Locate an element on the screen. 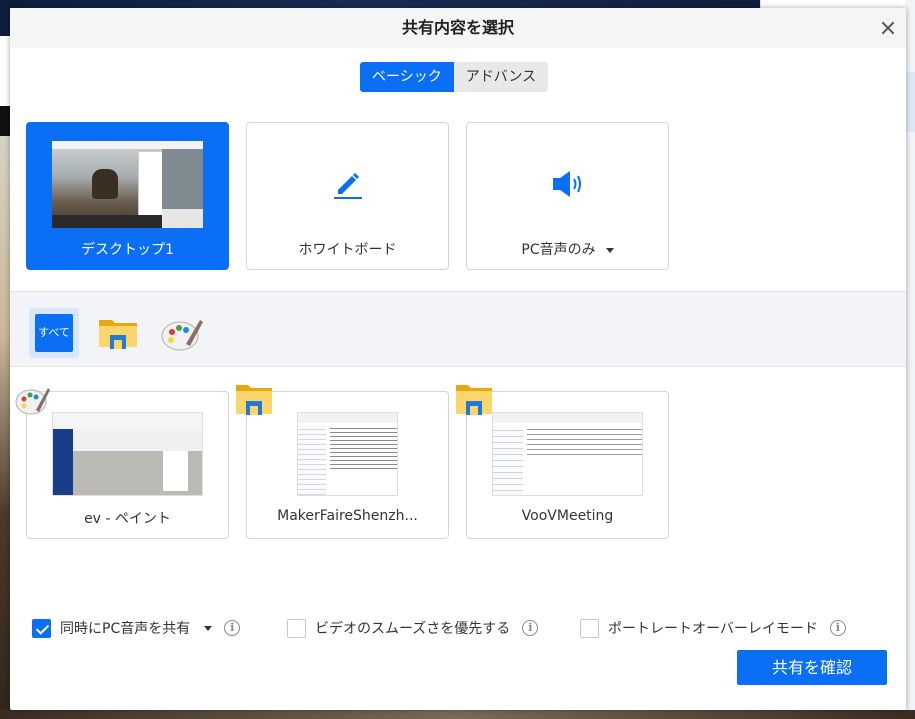 The height and width of the screenshot is (719, 915). window-card-voovmeeting: VooVMeeting is located at coordinates (567, 465).